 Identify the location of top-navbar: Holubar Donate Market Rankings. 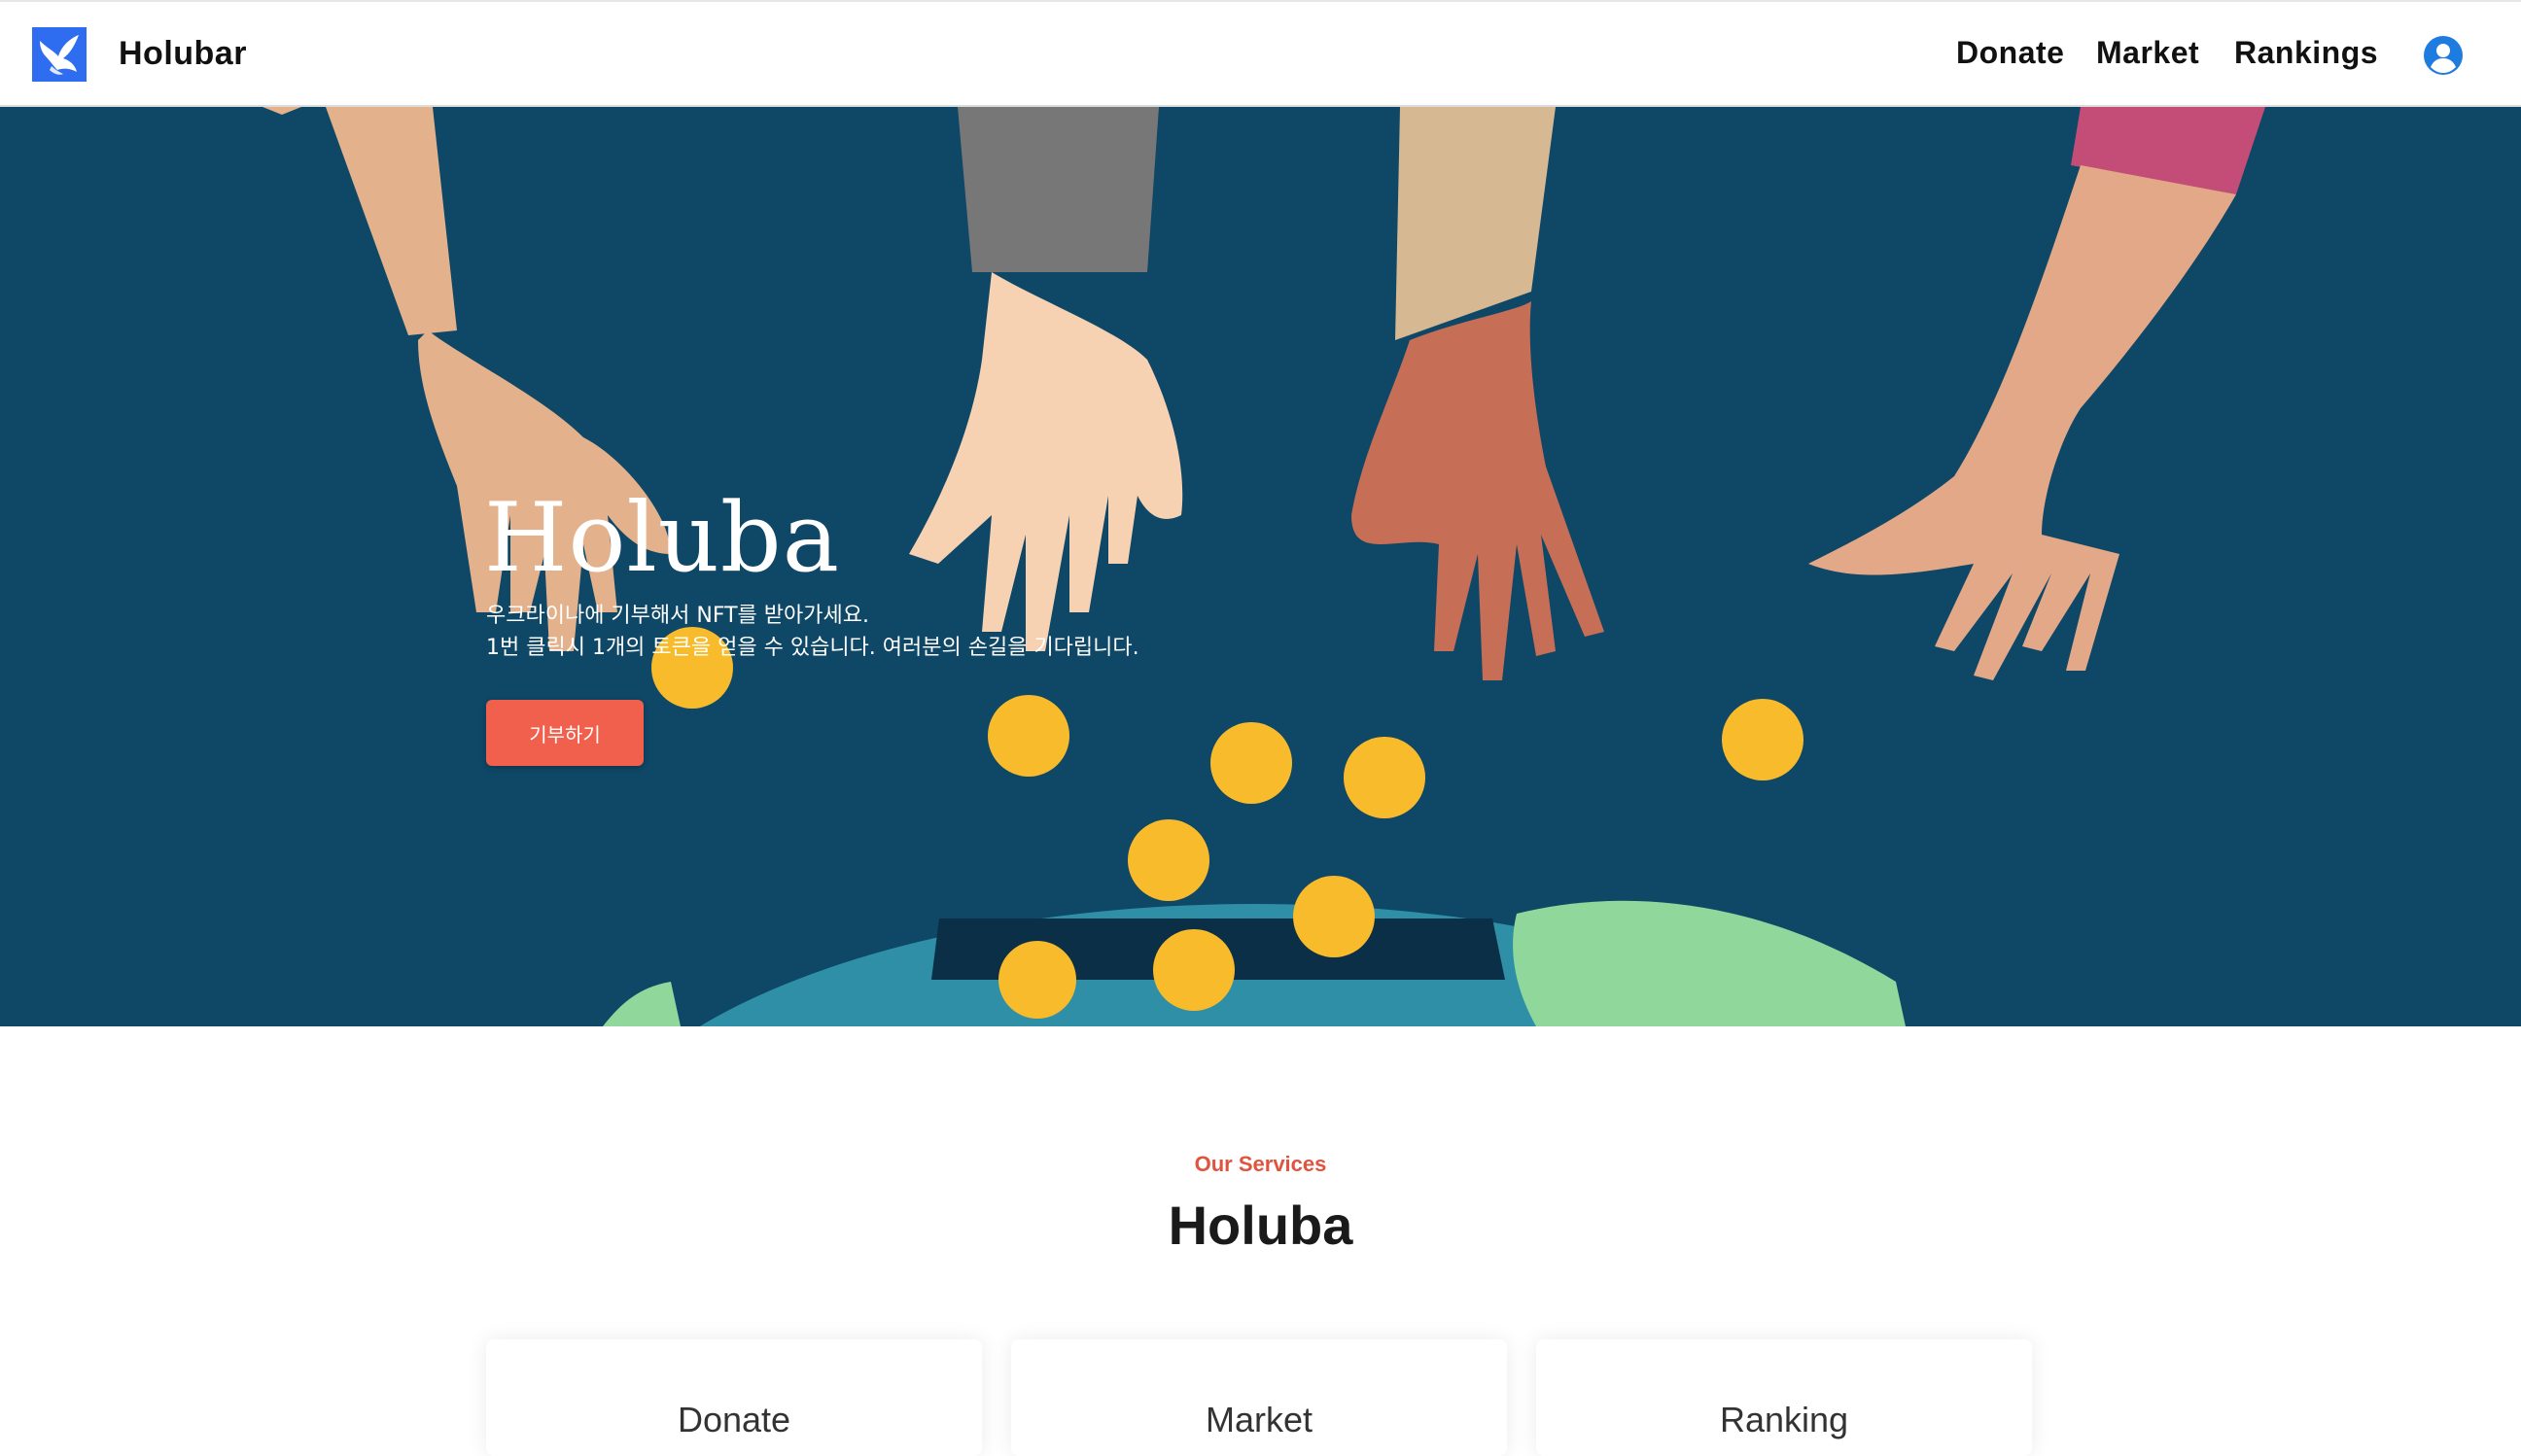
(1260, 53).